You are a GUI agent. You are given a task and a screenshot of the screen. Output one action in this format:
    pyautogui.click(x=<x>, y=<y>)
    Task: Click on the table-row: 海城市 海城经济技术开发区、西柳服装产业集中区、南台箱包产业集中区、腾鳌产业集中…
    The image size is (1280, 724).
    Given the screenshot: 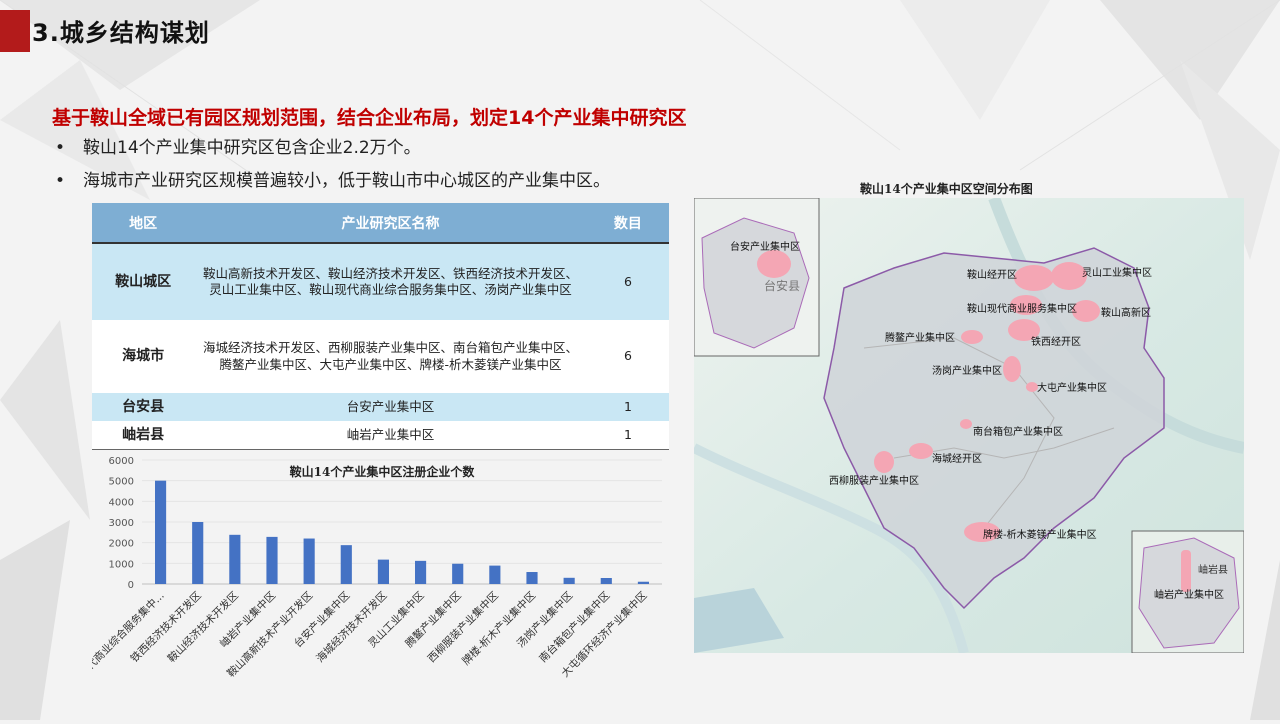 What is the action you would take?
    pyautogui.click(x=380, y=356)
    